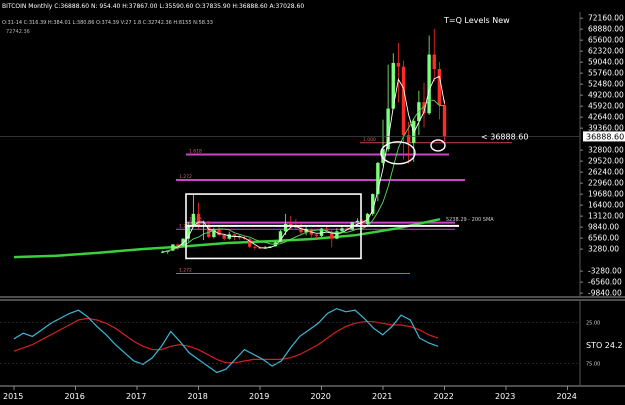 Image resolution: width=625 pixels, height=405 pixels. Describe the element at coordinates (606, 62) in the screenshot. I see `price-tick-label: 59040.00` at that location.